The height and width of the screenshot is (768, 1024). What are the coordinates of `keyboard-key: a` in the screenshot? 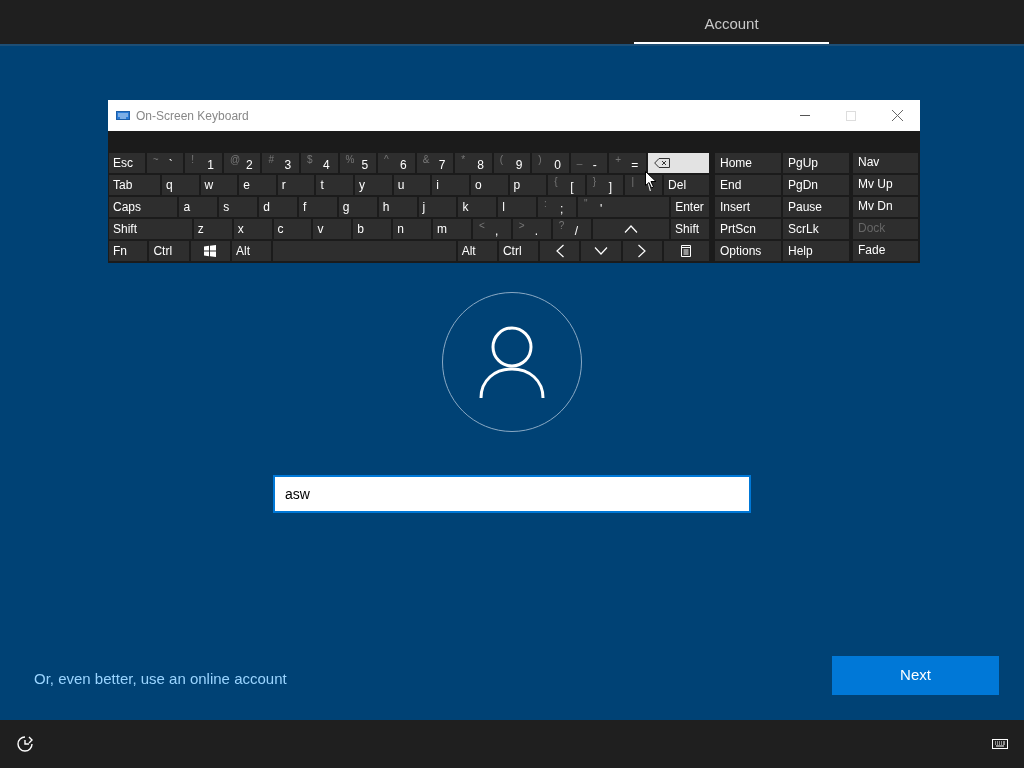 It's located at (198, 207).